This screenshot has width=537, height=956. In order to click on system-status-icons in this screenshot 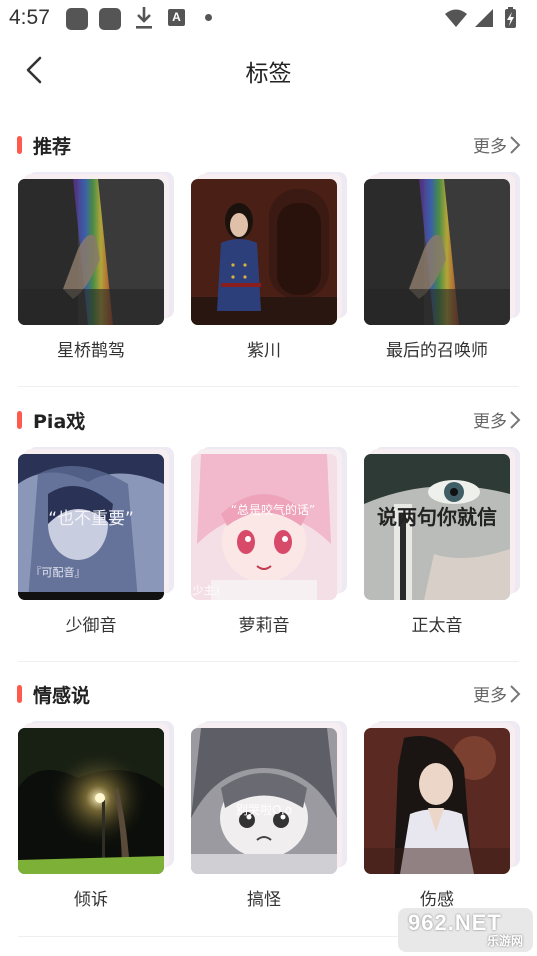, I will do `click(480, 17)`.